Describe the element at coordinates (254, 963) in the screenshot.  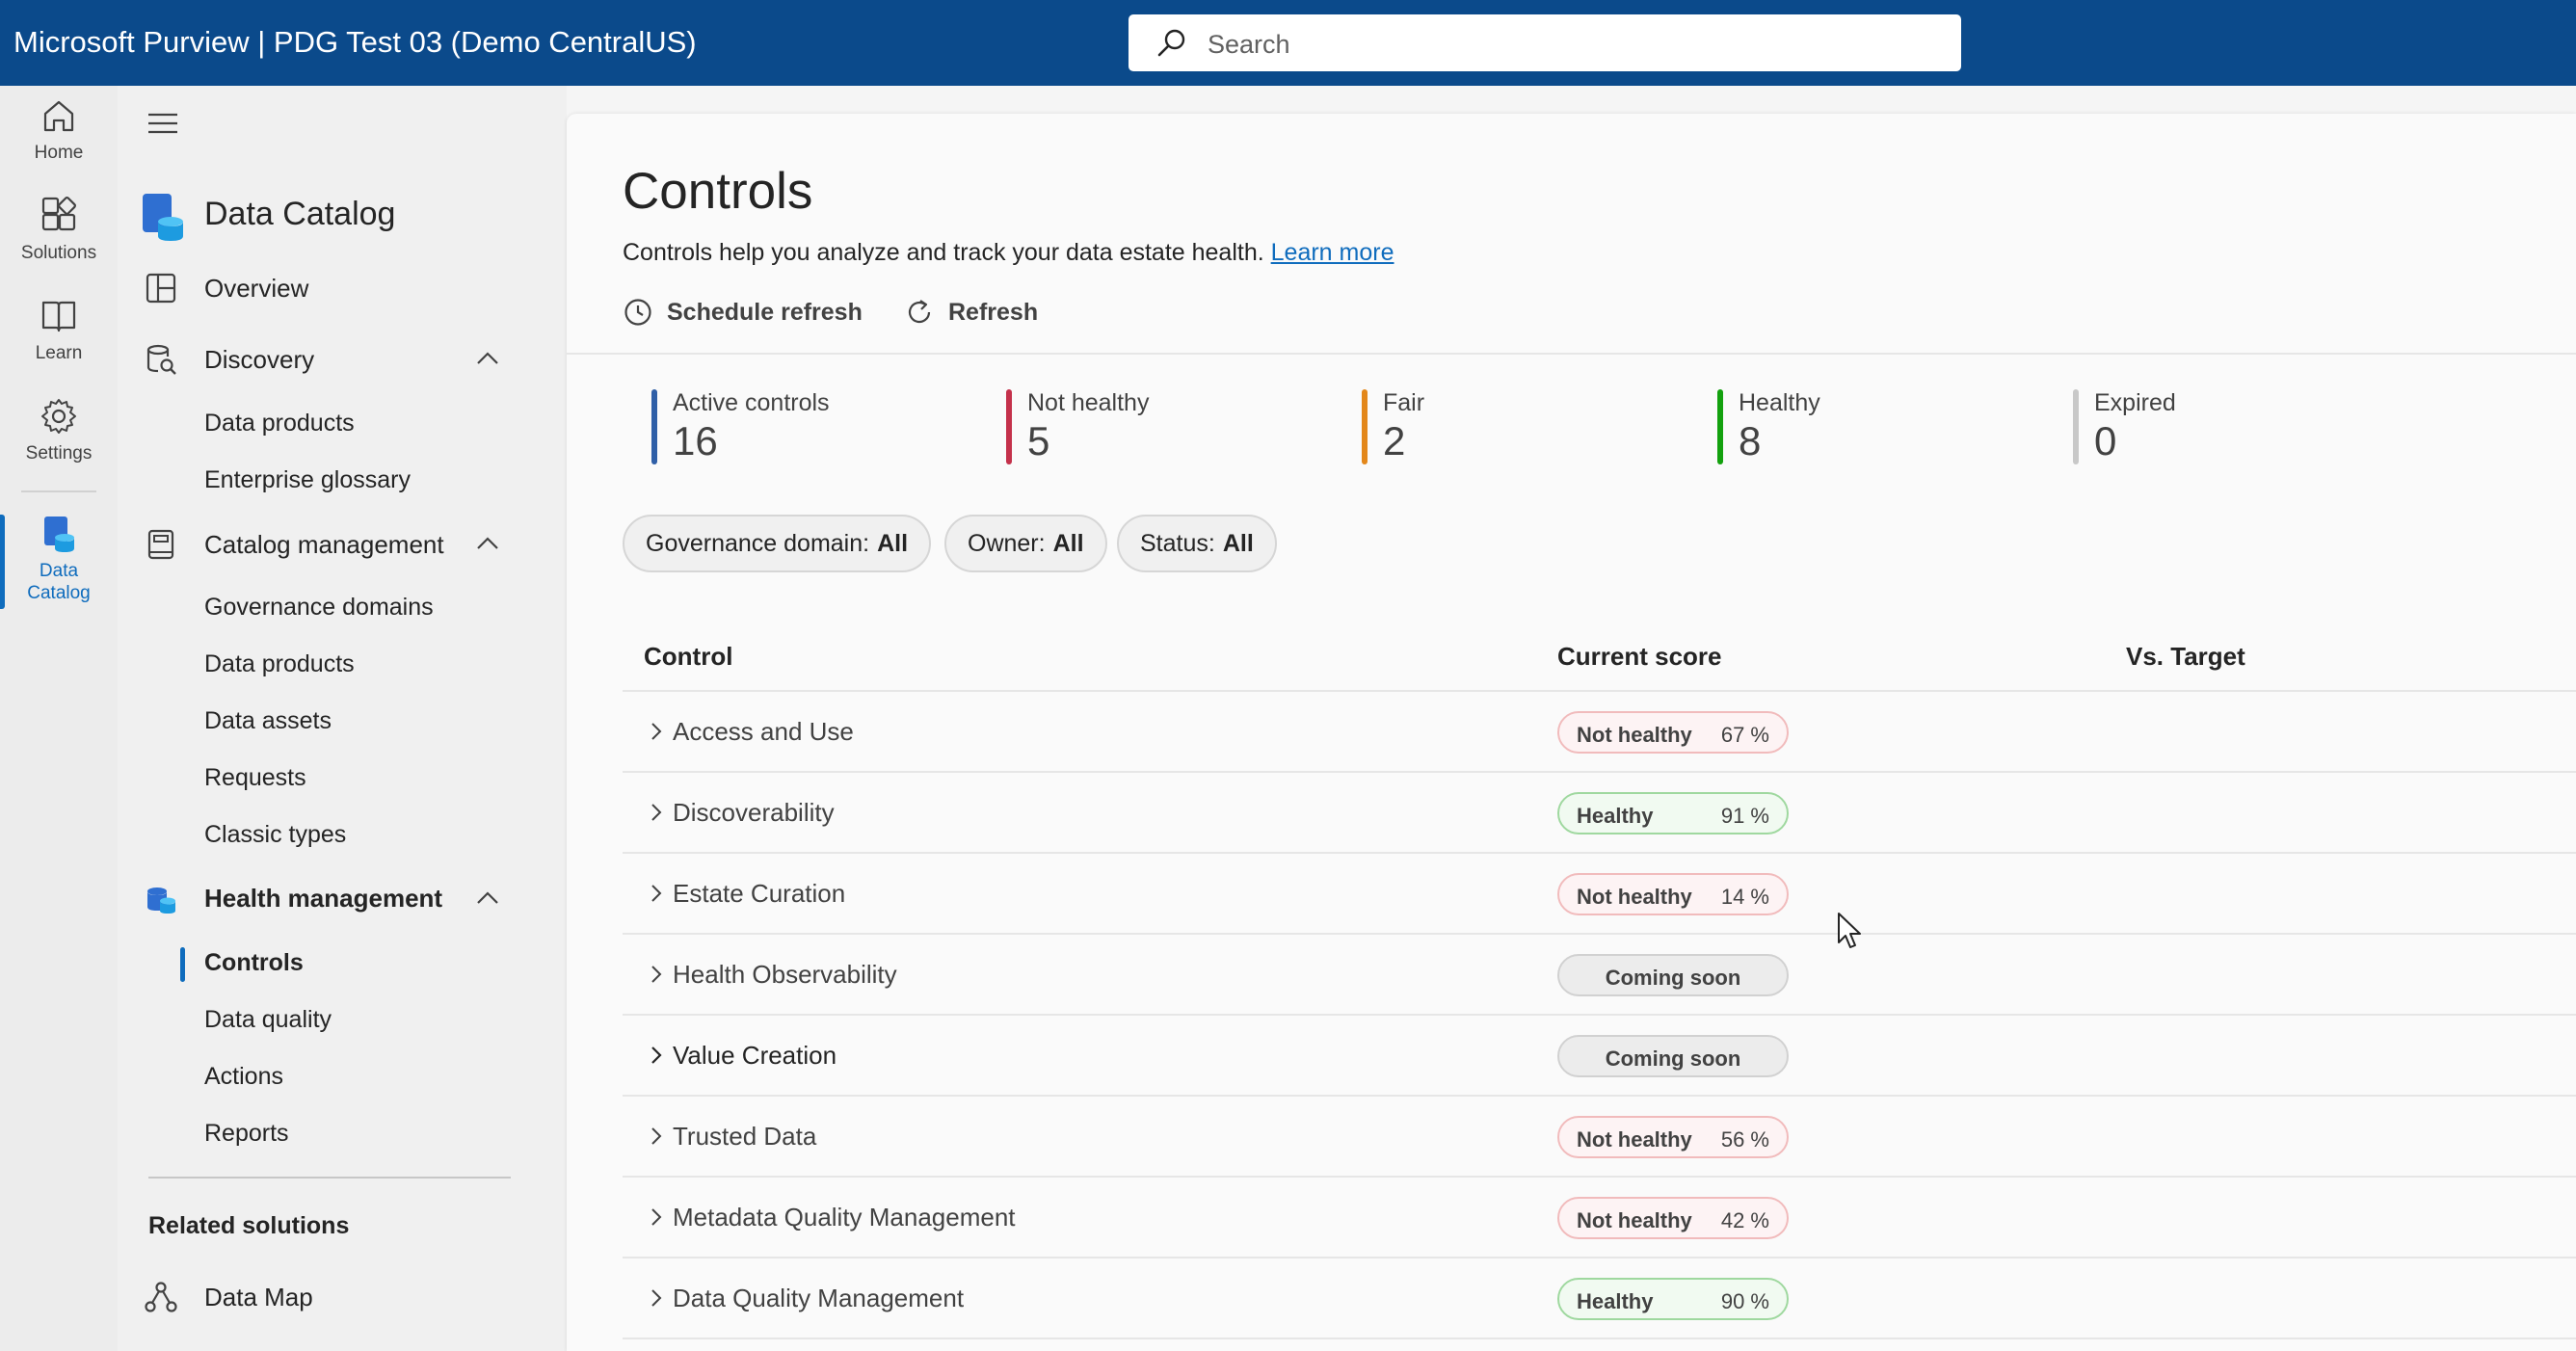
I see `nav-item-controls: Controls` at that location.